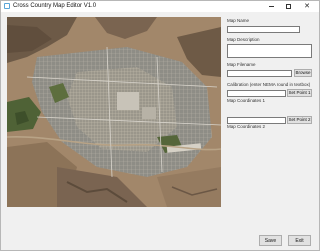 This screenshot has height=251, width=320. I want to click on exit-button: Exit, so click(299, 240).